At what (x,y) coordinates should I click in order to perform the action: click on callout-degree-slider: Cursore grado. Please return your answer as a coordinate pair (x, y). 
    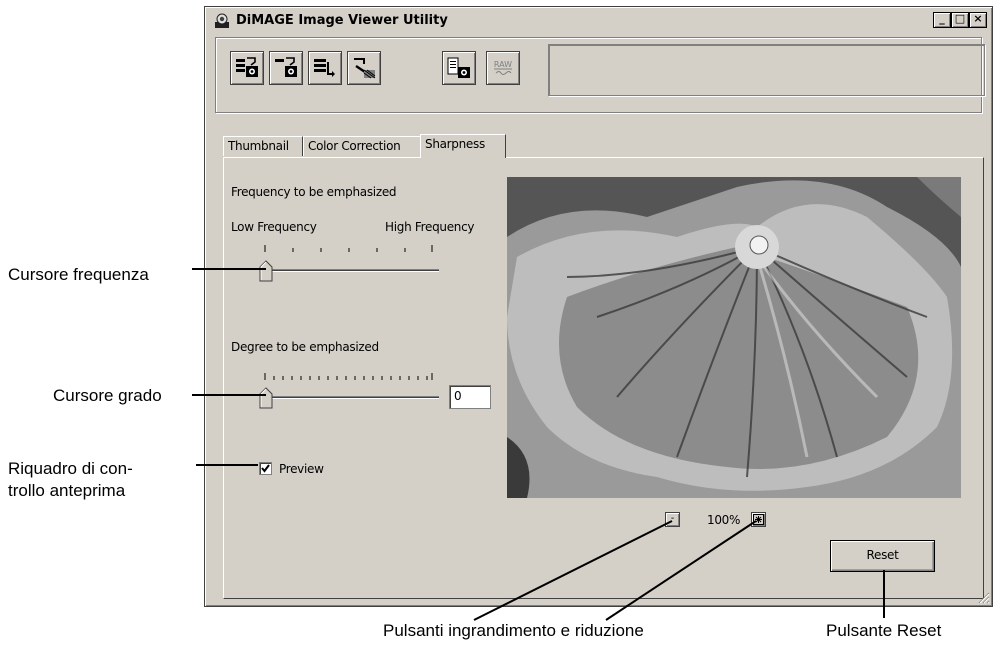
    Looking at the image, I should click on (107, 395).